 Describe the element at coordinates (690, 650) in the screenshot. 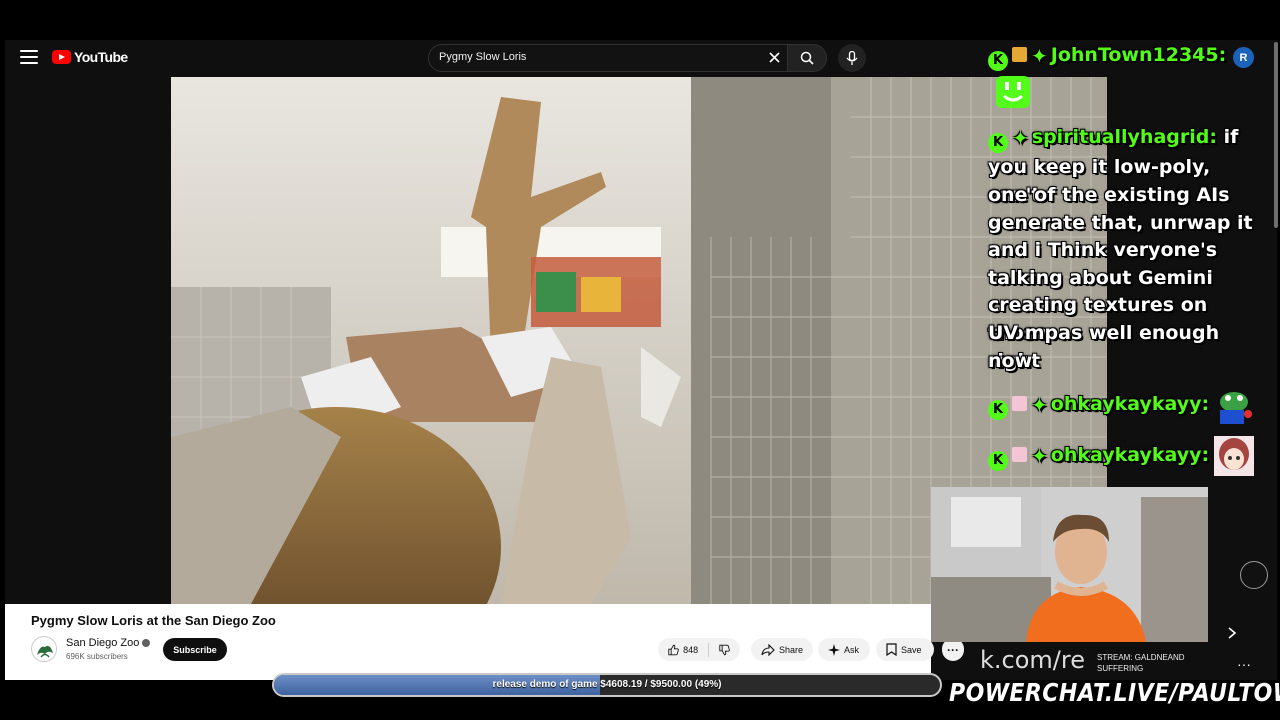

I see `like-count: 848` at that location.